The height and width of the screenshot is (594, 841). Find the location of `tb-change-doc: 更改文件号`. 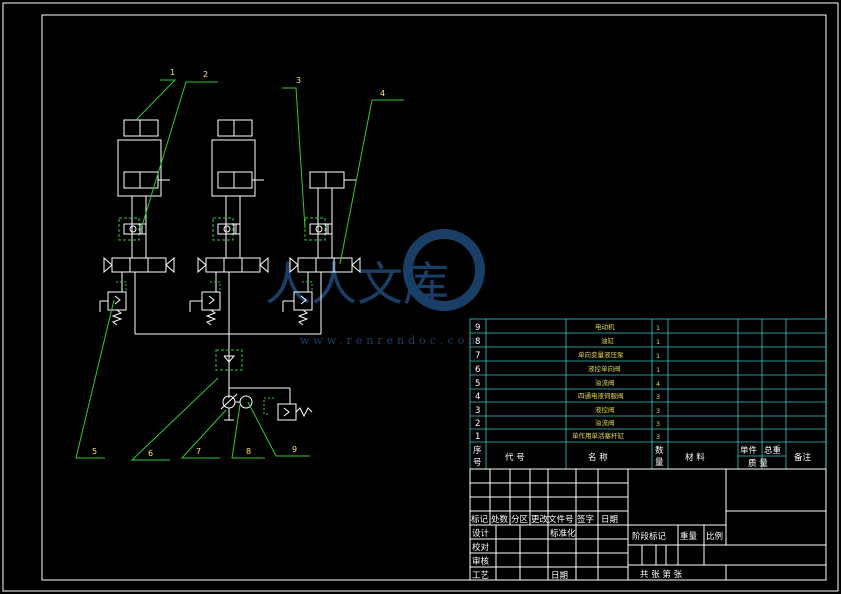

tb-change-doc: 更改文件号 is located at coordinates (552, 519).